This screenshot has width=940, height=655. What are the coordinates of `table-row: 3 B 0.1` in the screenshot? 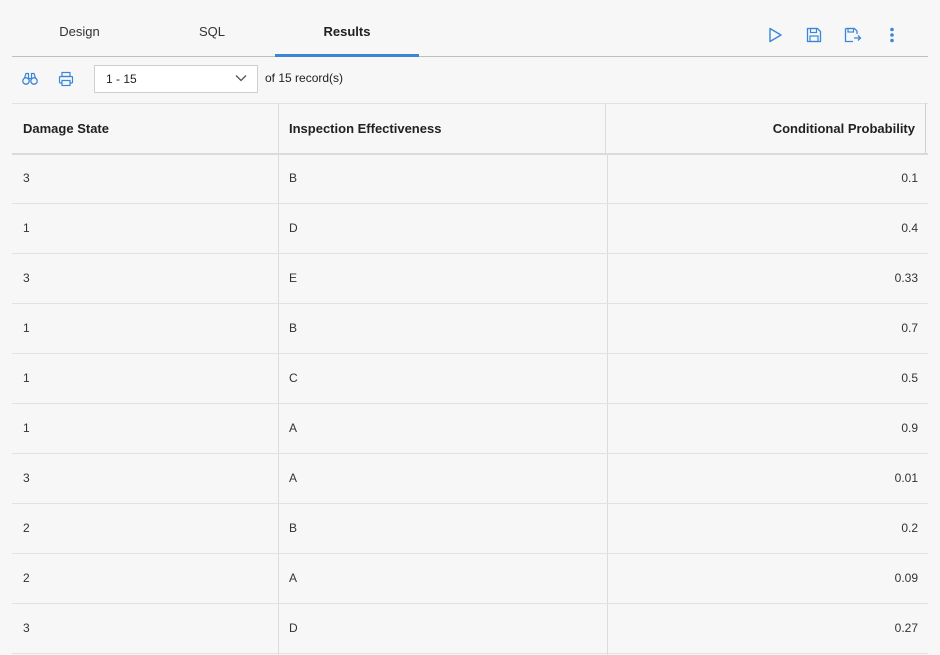 It's located at (470, 179).